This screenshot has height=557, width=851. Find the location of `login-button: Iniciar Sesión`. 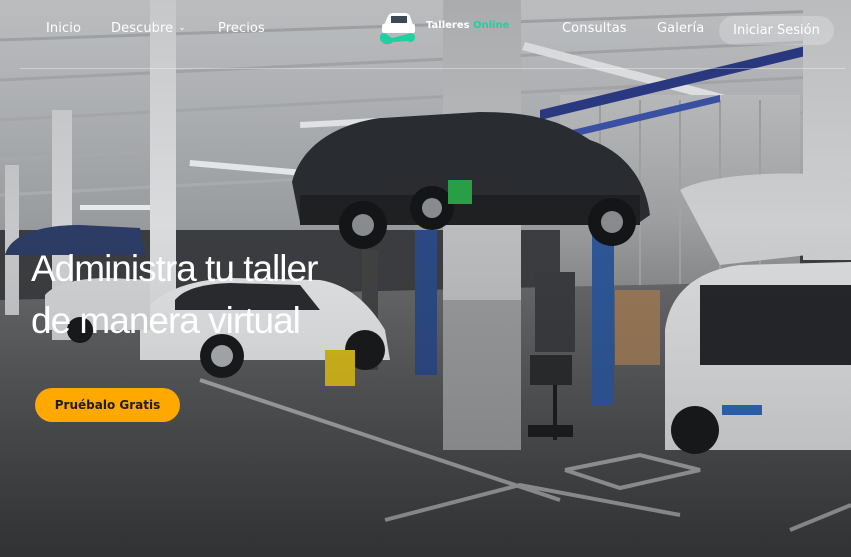

login-button: Iniciar Sesión is located at coordinates (776, 30).